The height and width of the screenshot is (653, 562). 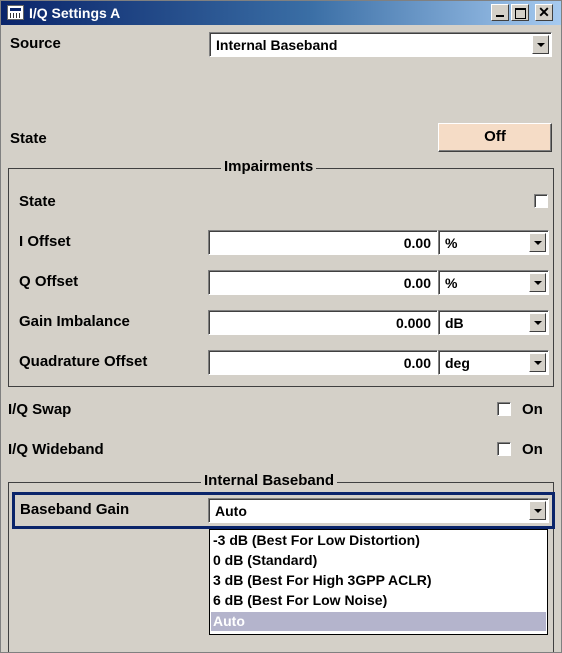 I want to click on iq-wideband-on-label: On, so click(x=532, y=449).